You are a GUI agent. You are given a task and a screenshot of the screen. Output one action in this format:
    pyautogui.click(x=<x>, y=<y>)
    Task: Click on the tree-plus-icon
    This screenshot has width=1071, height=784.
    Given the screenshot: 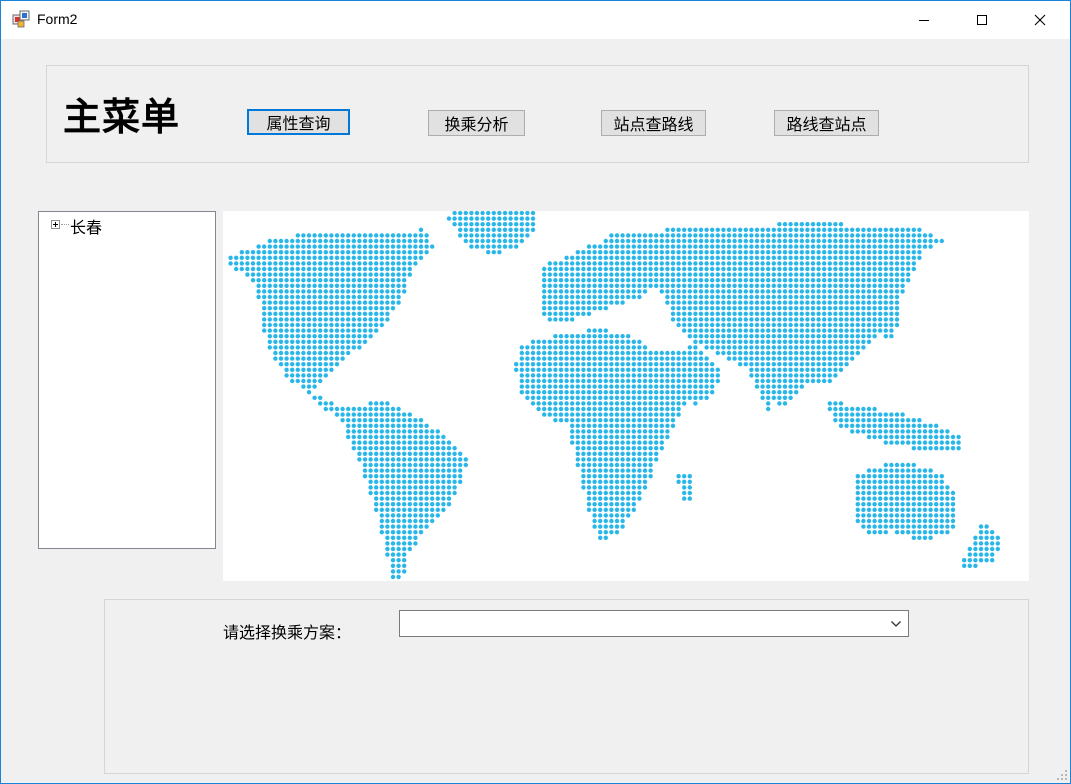 What is the action you would take?
    pyautogui.click(x=55, y=224)
    